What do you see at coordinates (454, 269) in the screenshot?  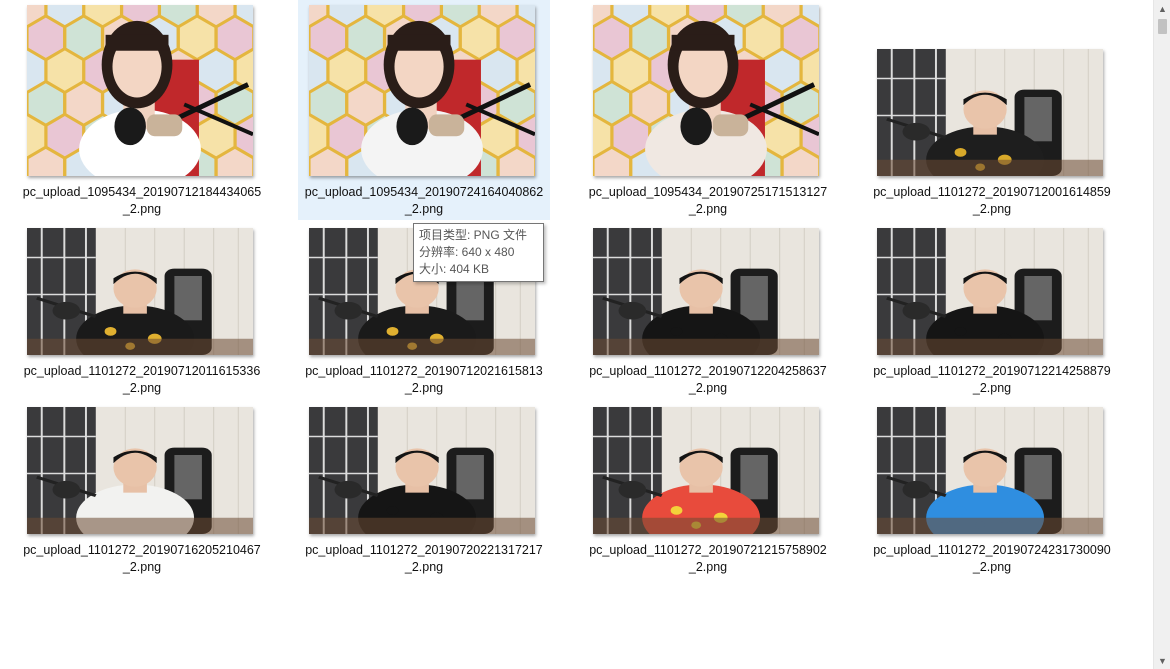 I see `tooltip-size: 大小: 404 KB` at bounding box center [454, 269].